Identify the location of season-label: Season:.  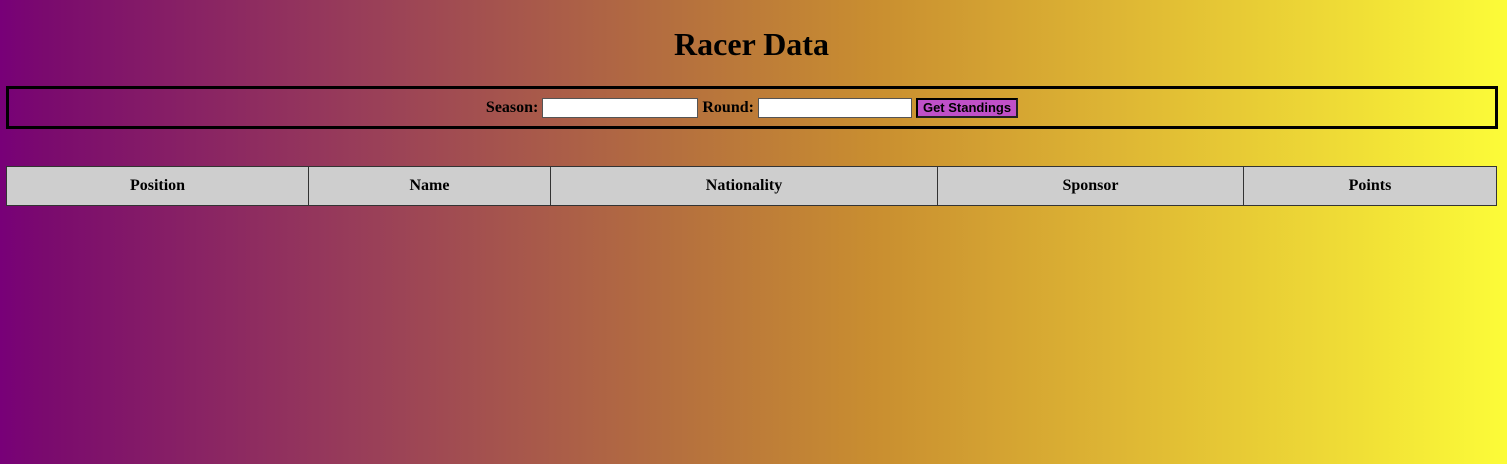
(512, 107).